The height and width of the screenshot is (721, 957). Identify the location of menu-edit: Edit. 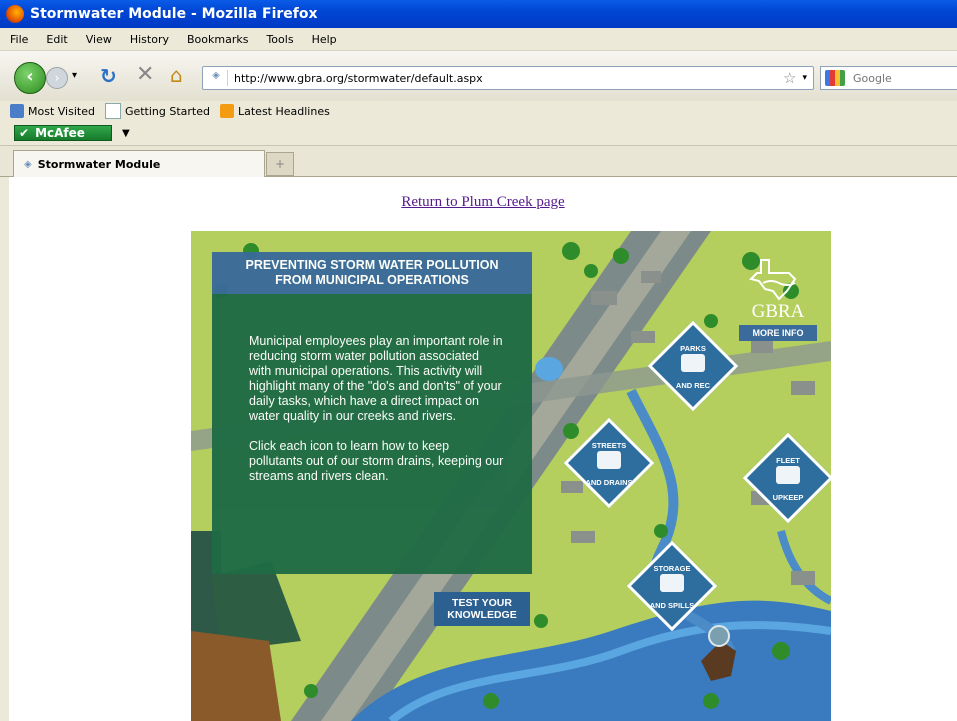
(56, 39).